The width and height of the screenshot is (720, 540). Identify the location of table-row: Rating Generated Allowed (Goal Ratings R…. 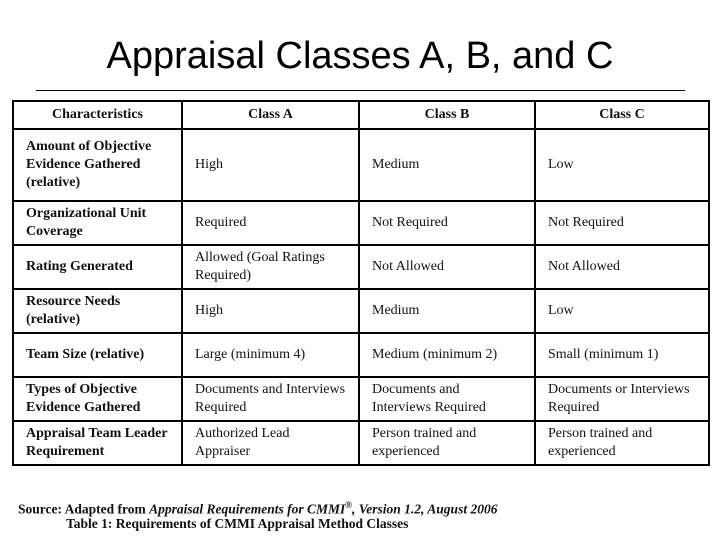
(361, 267).